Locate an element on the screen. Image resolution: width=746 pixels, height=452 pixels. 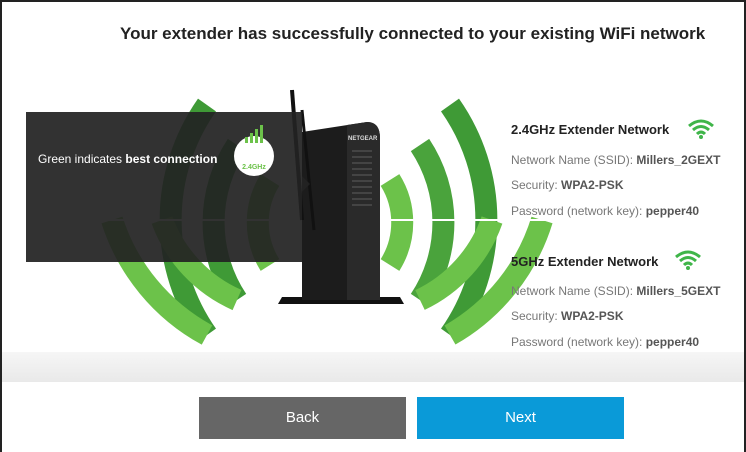
network-24ghz: 2.4GHz Extender Network is located at coordinates (590, 129).